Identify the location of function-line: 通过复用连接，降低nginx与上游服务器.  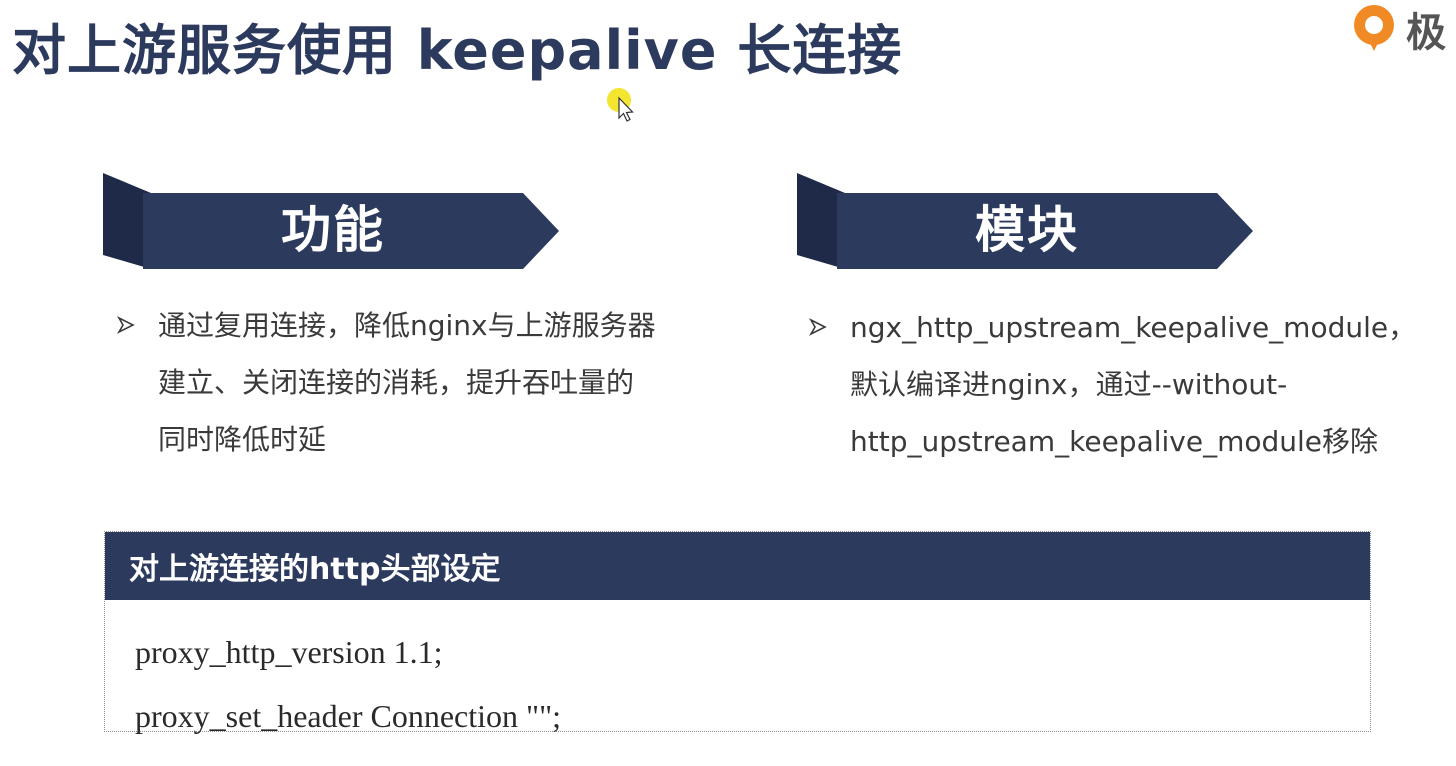
(407, 325).